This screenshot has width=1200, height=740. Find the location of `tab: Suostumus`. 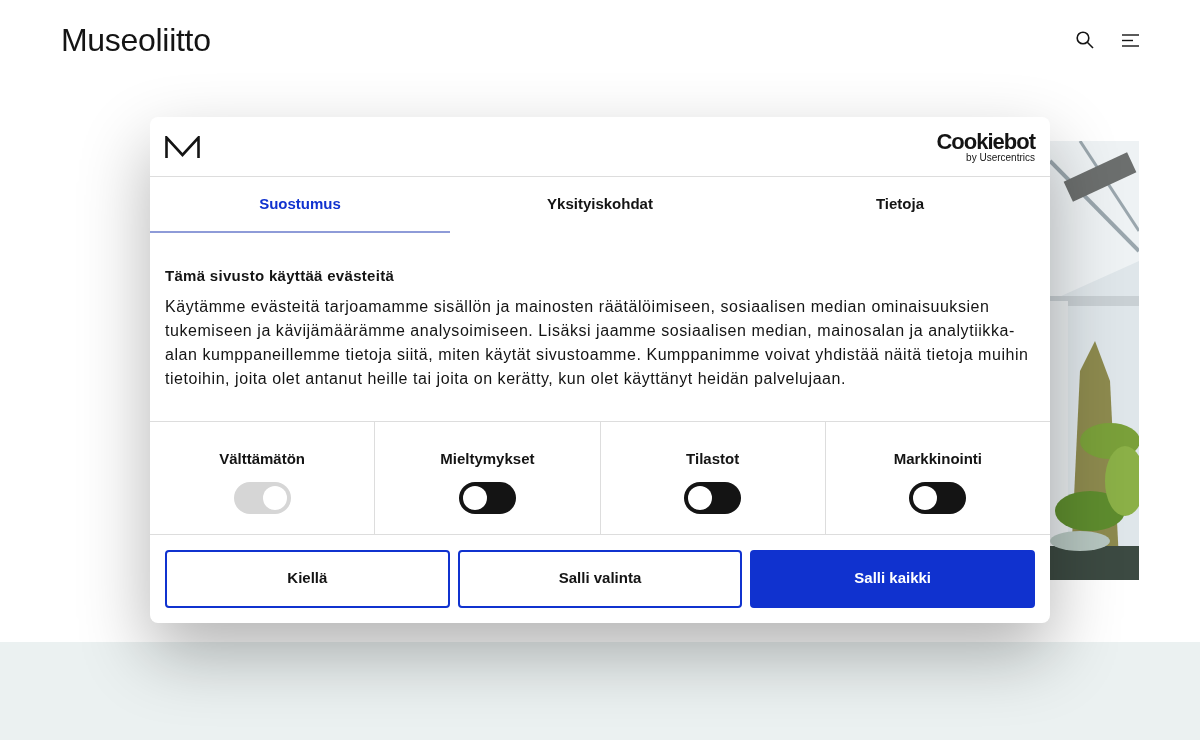

tab: Suostumus is located at coordinates (300, 205).